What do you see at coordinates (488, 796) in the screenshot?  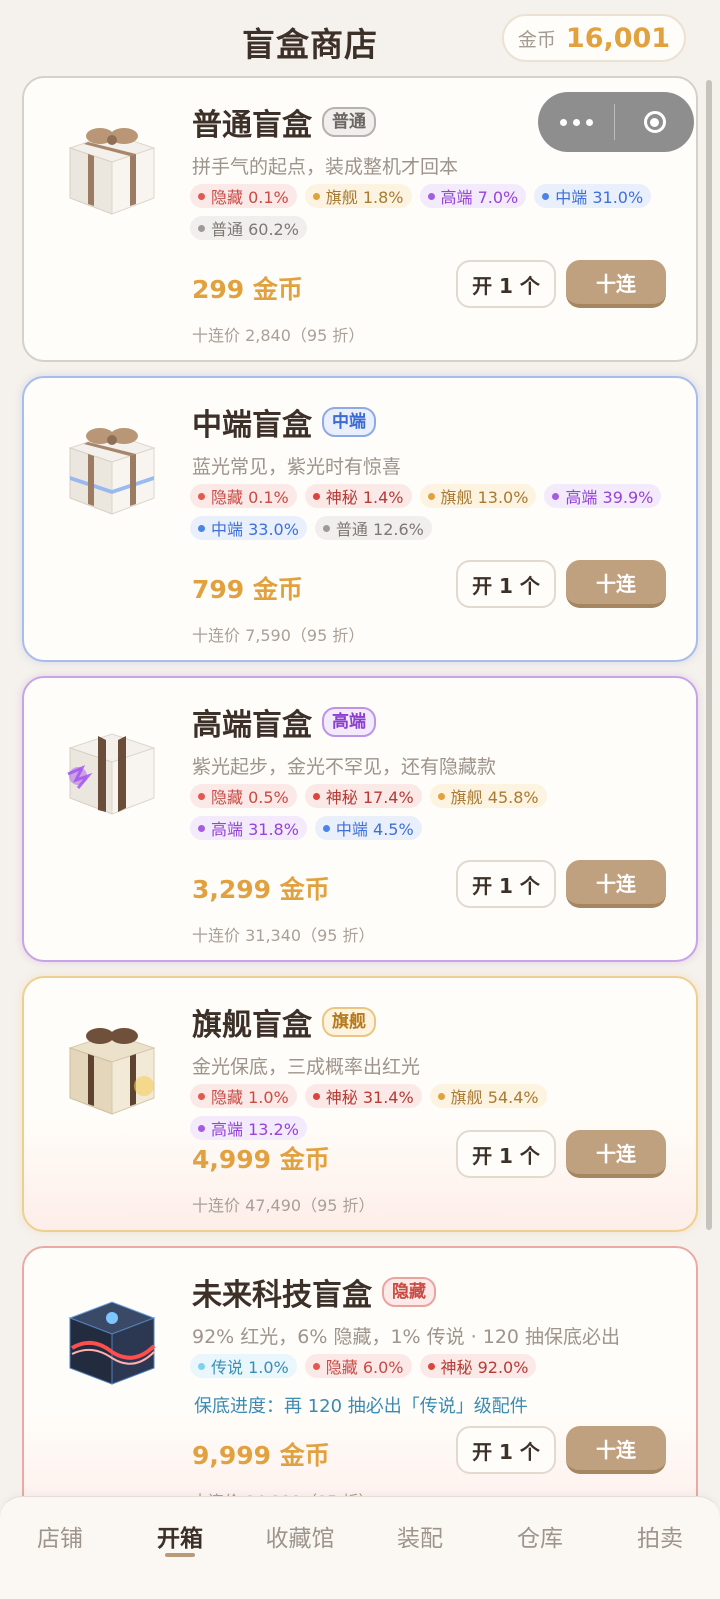 I see `odds-pill-flagship: 旗舰 45.8%` at bounding box center [488, 796].